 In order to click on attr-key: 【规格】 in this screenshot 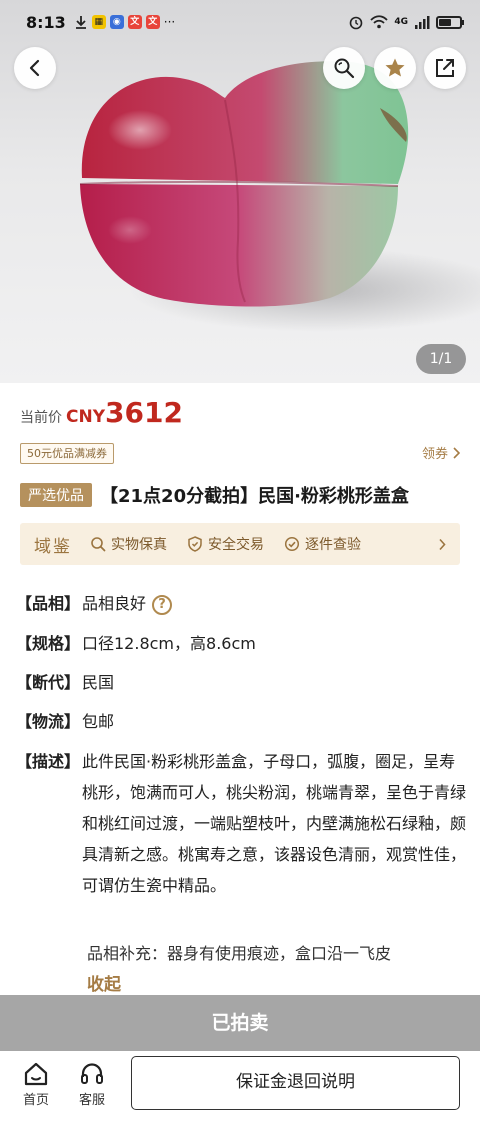, I will do `click(48, 643)`.